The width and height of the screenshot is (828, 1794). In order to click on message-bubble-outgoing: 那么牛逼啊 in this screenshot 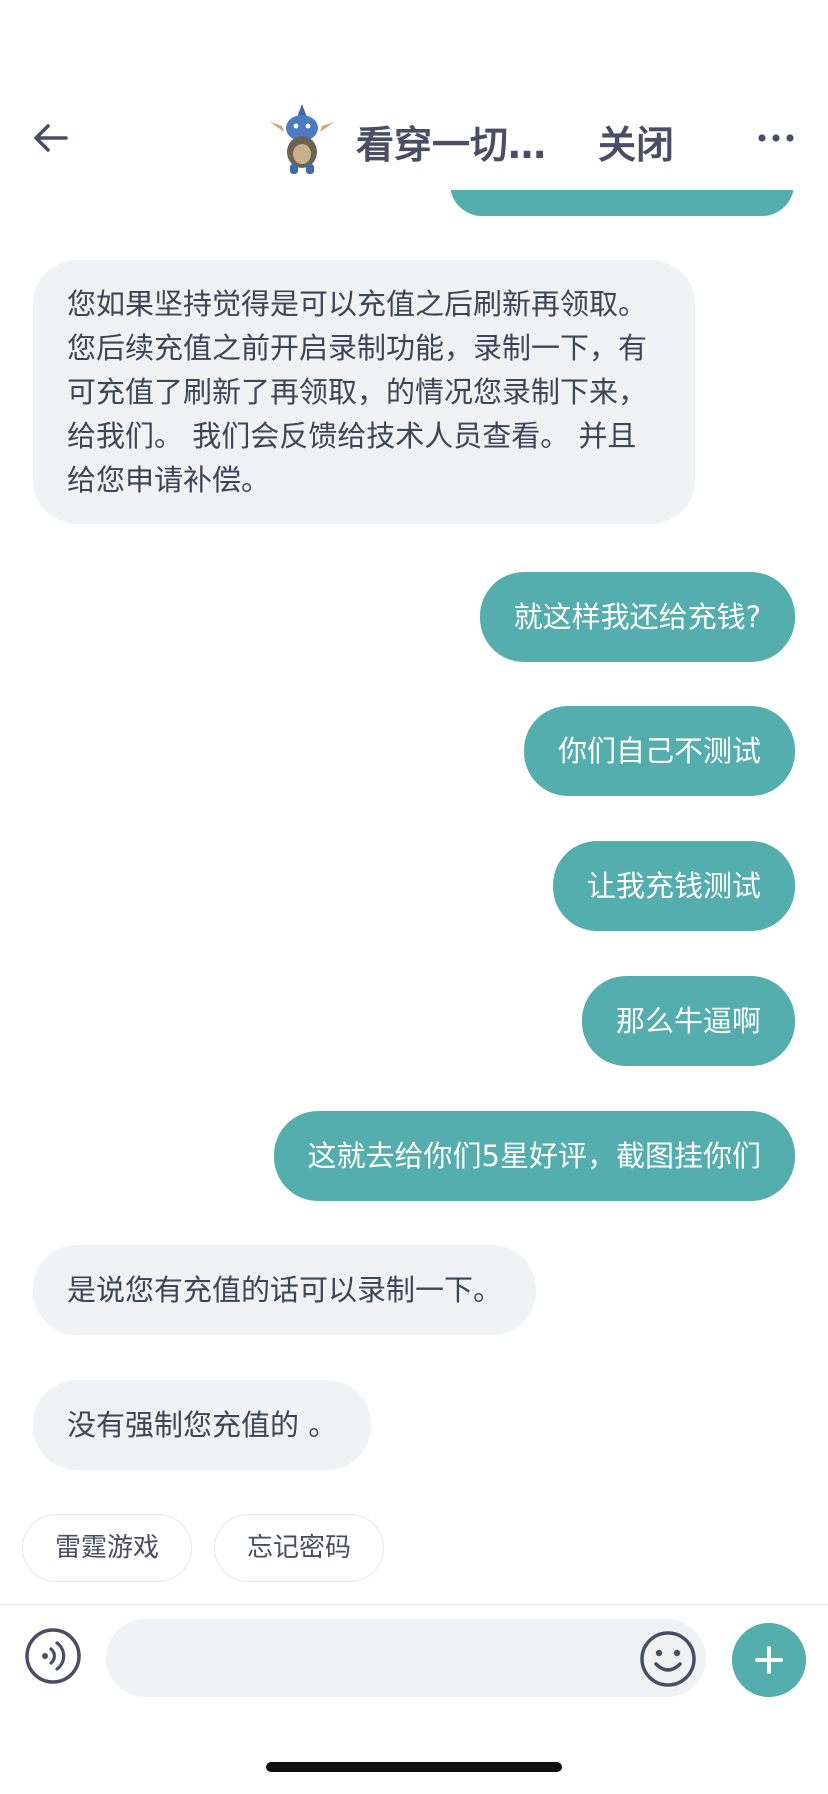, I will do `click(688, 1021)`.